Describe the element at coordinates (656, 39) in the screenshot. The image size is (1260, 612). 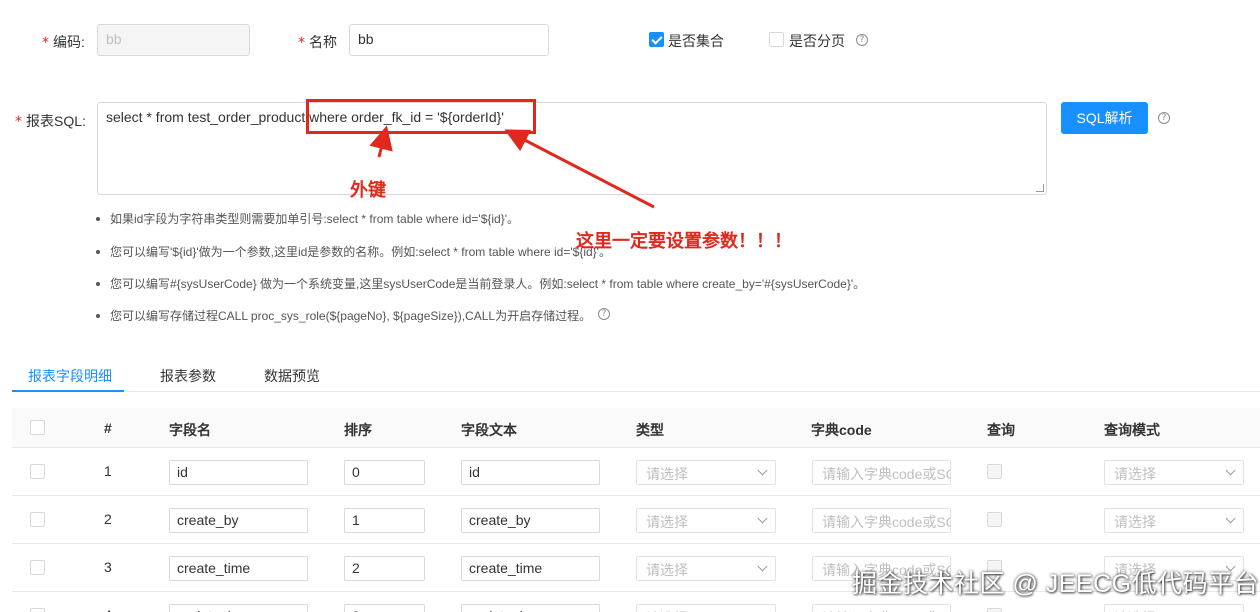
I see `is-set-checkbox` at that location.